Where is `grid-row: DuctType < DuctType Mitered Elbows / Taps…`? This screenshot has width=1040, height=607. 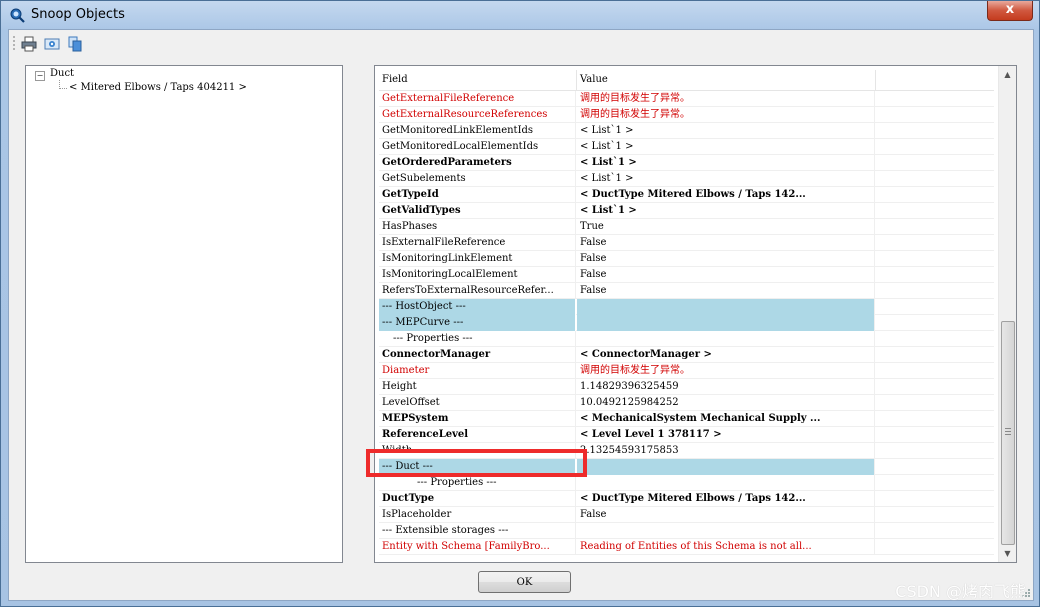
grid-row: DuctType < DuctType Mitered Elbows / Taps… is located at coordinates (686, 499).